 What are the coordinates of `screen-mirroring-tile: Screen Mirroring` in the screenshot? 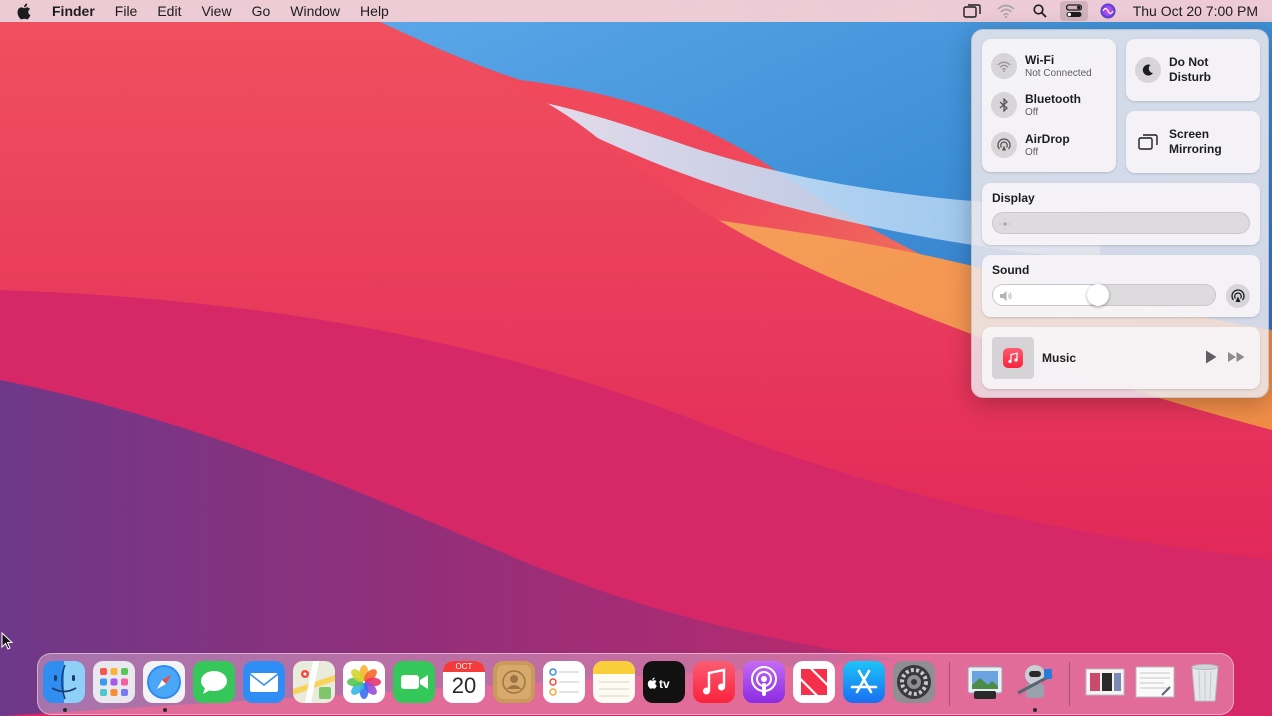 It's located at (1193, 142).